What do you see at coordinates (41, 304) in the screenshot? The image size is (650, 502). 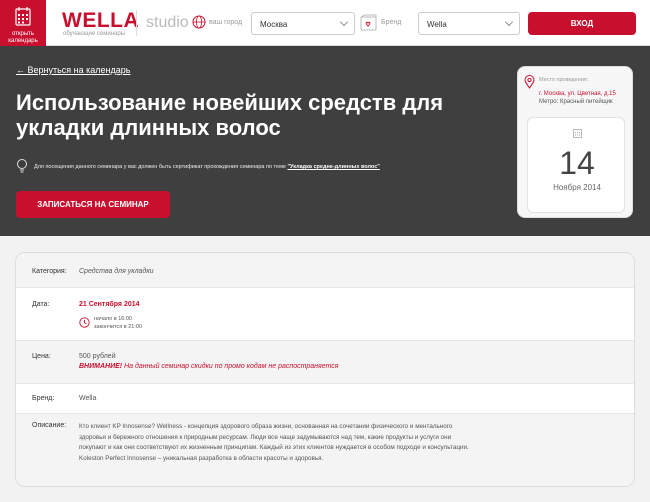 I see `date-label: Дата:` at bounding box center [41, 304].